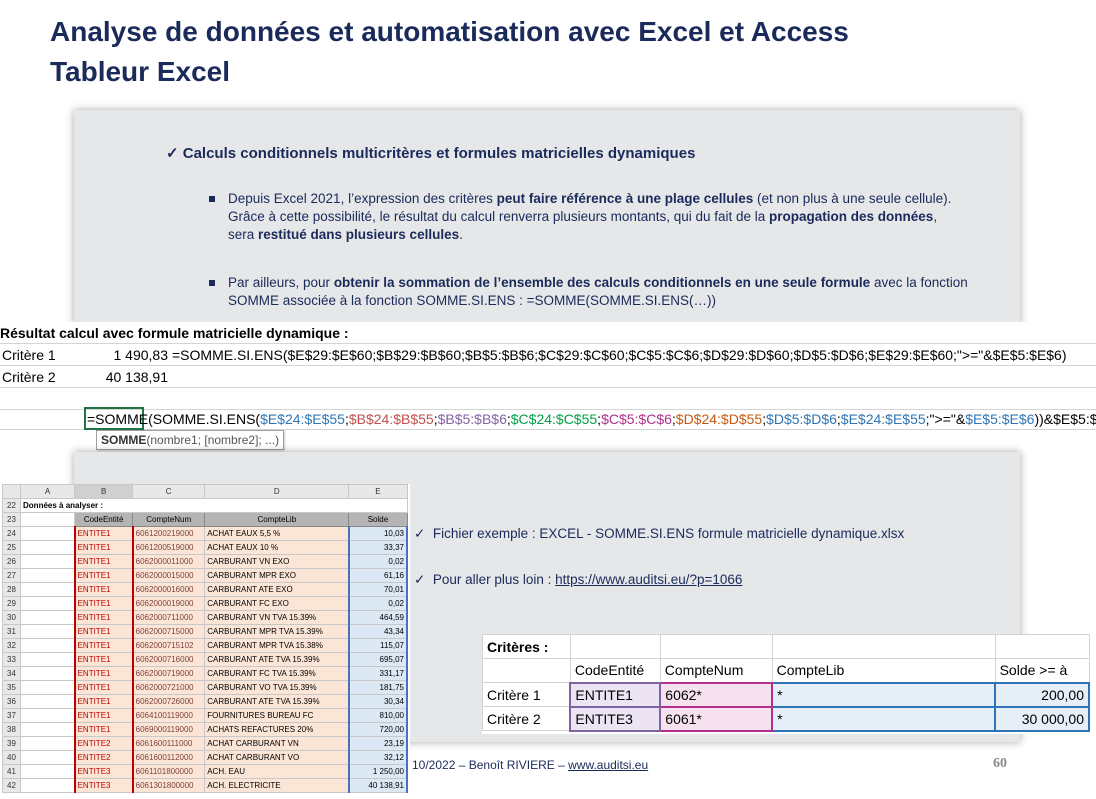 The height and width of the screenshot is (799, 1096). What do you see at coordinates (48, 491) in the screenshot?
I see `column-header-a: A` at bounding box center [48, 491].